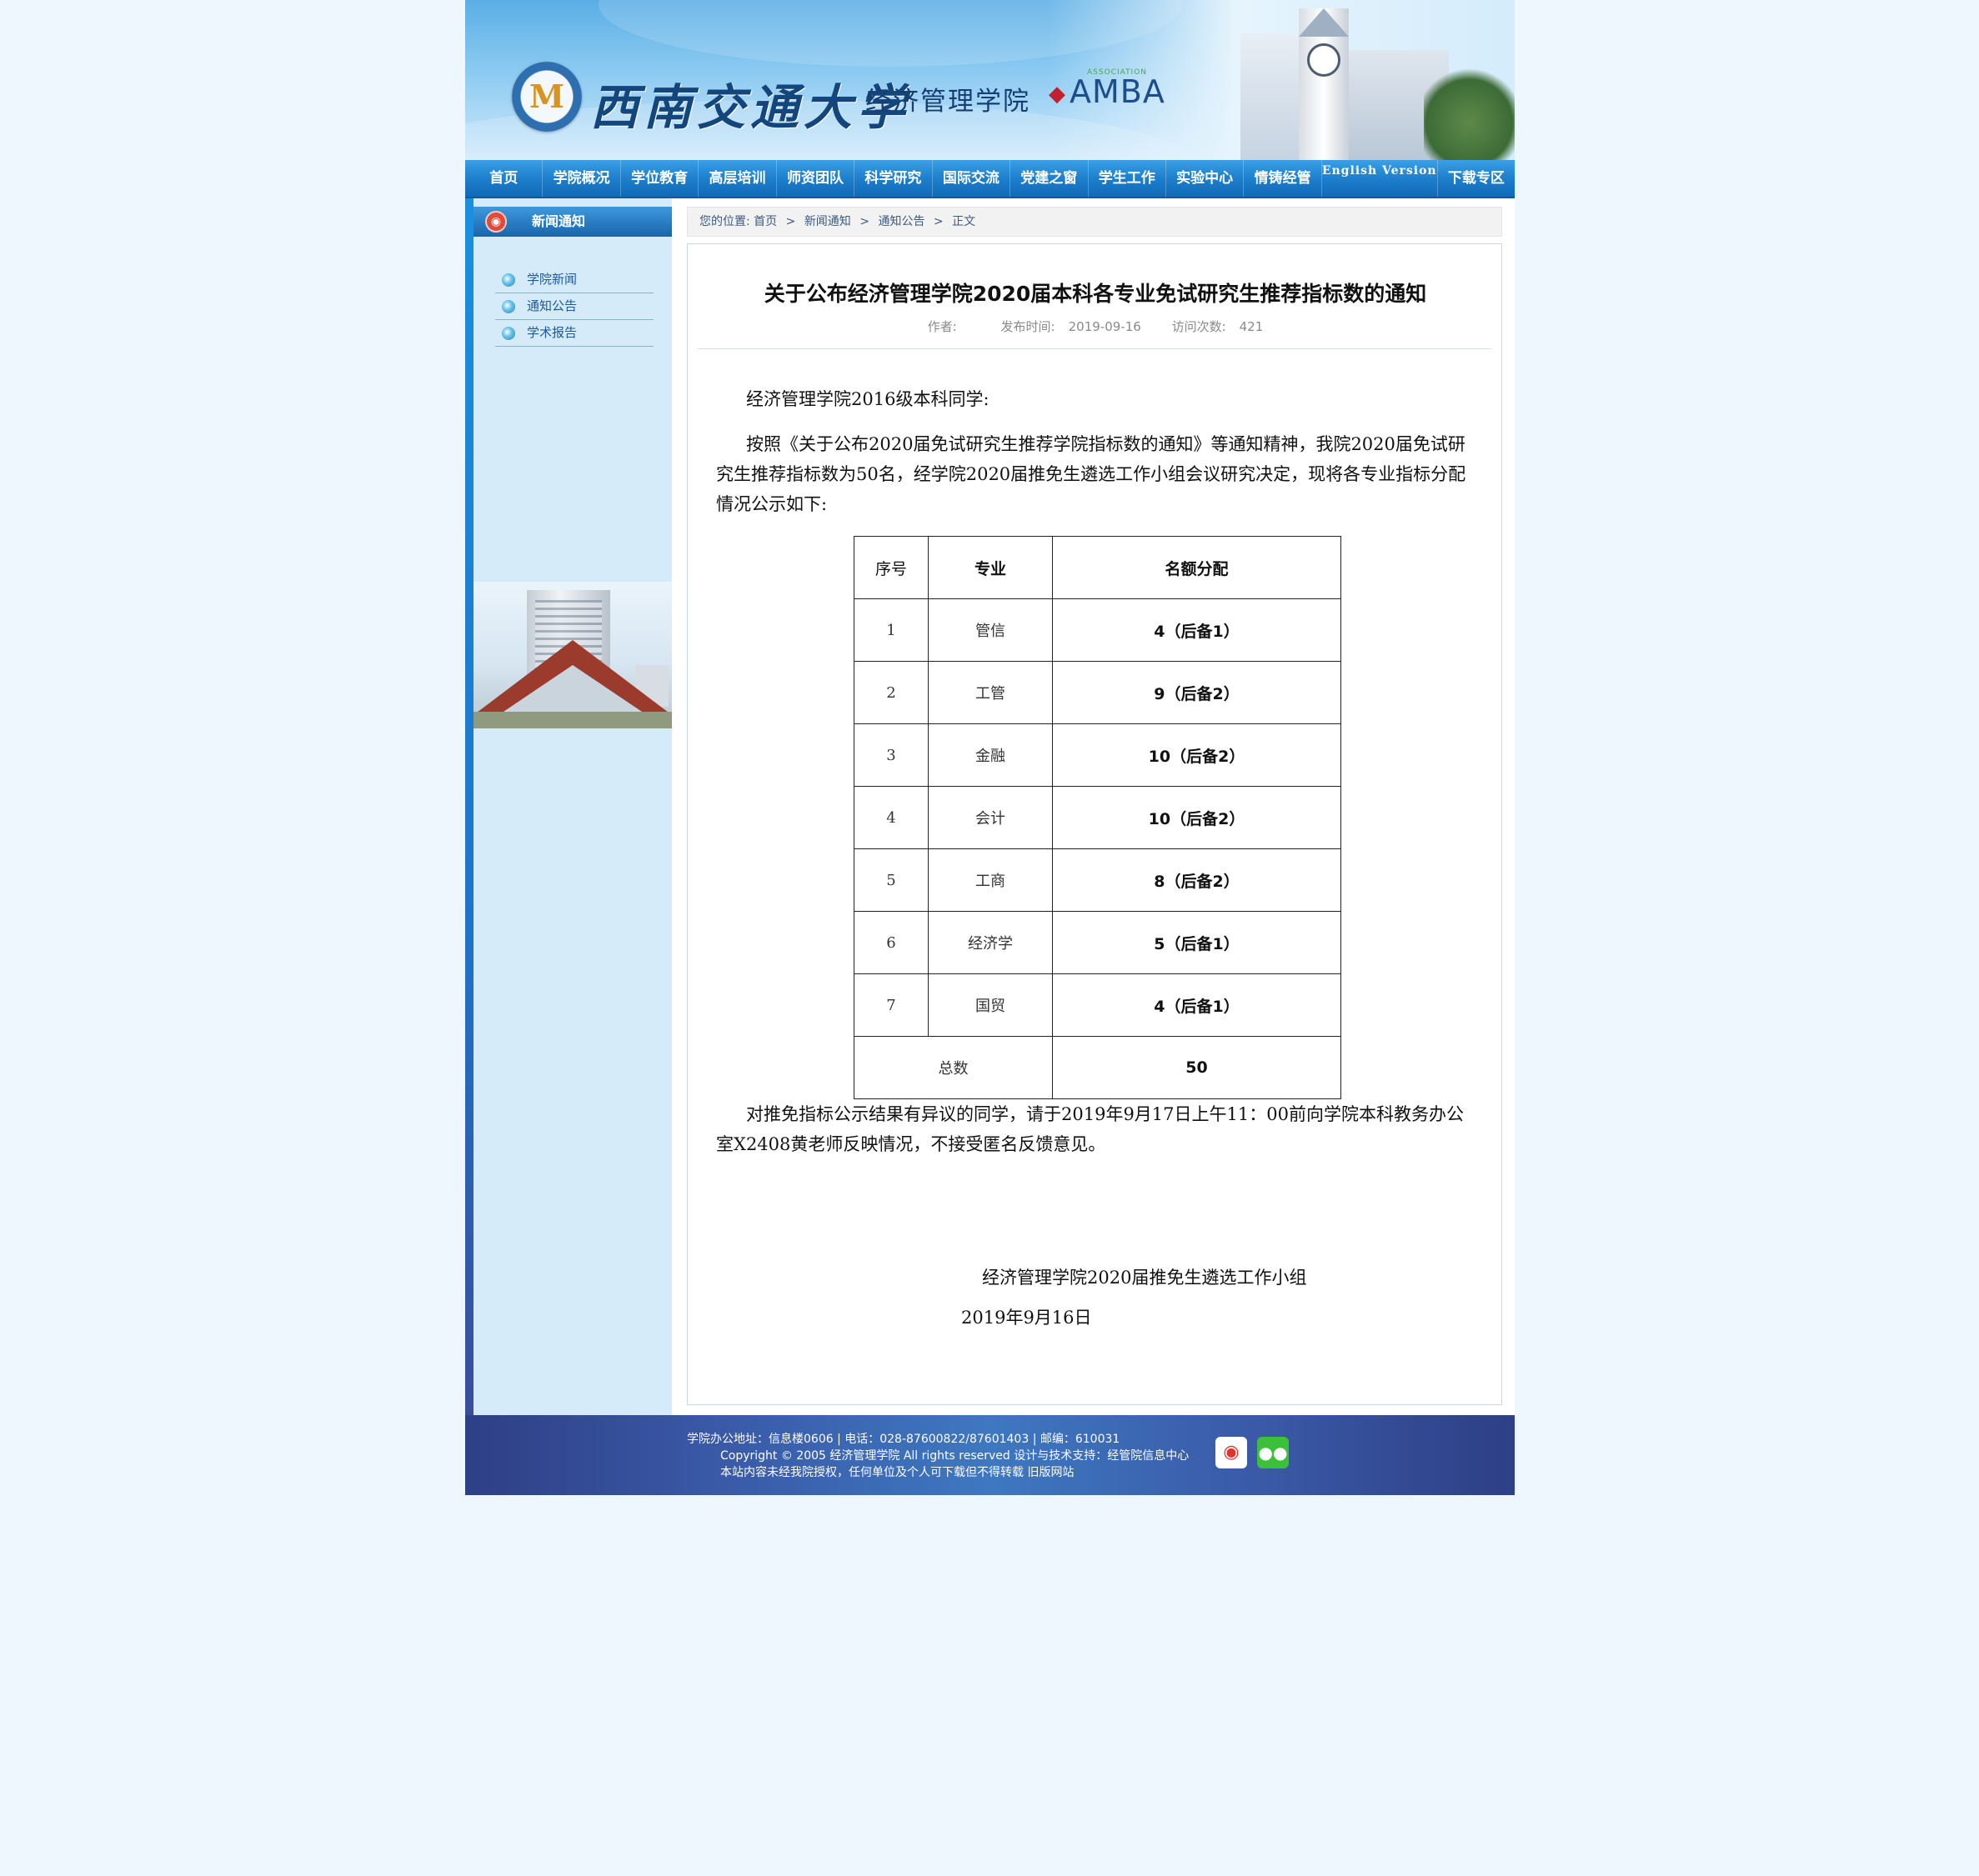 This screenshot has width=1979, height=1876. I want to click on table-total-row: 总数 50, so click(1097, 1067).